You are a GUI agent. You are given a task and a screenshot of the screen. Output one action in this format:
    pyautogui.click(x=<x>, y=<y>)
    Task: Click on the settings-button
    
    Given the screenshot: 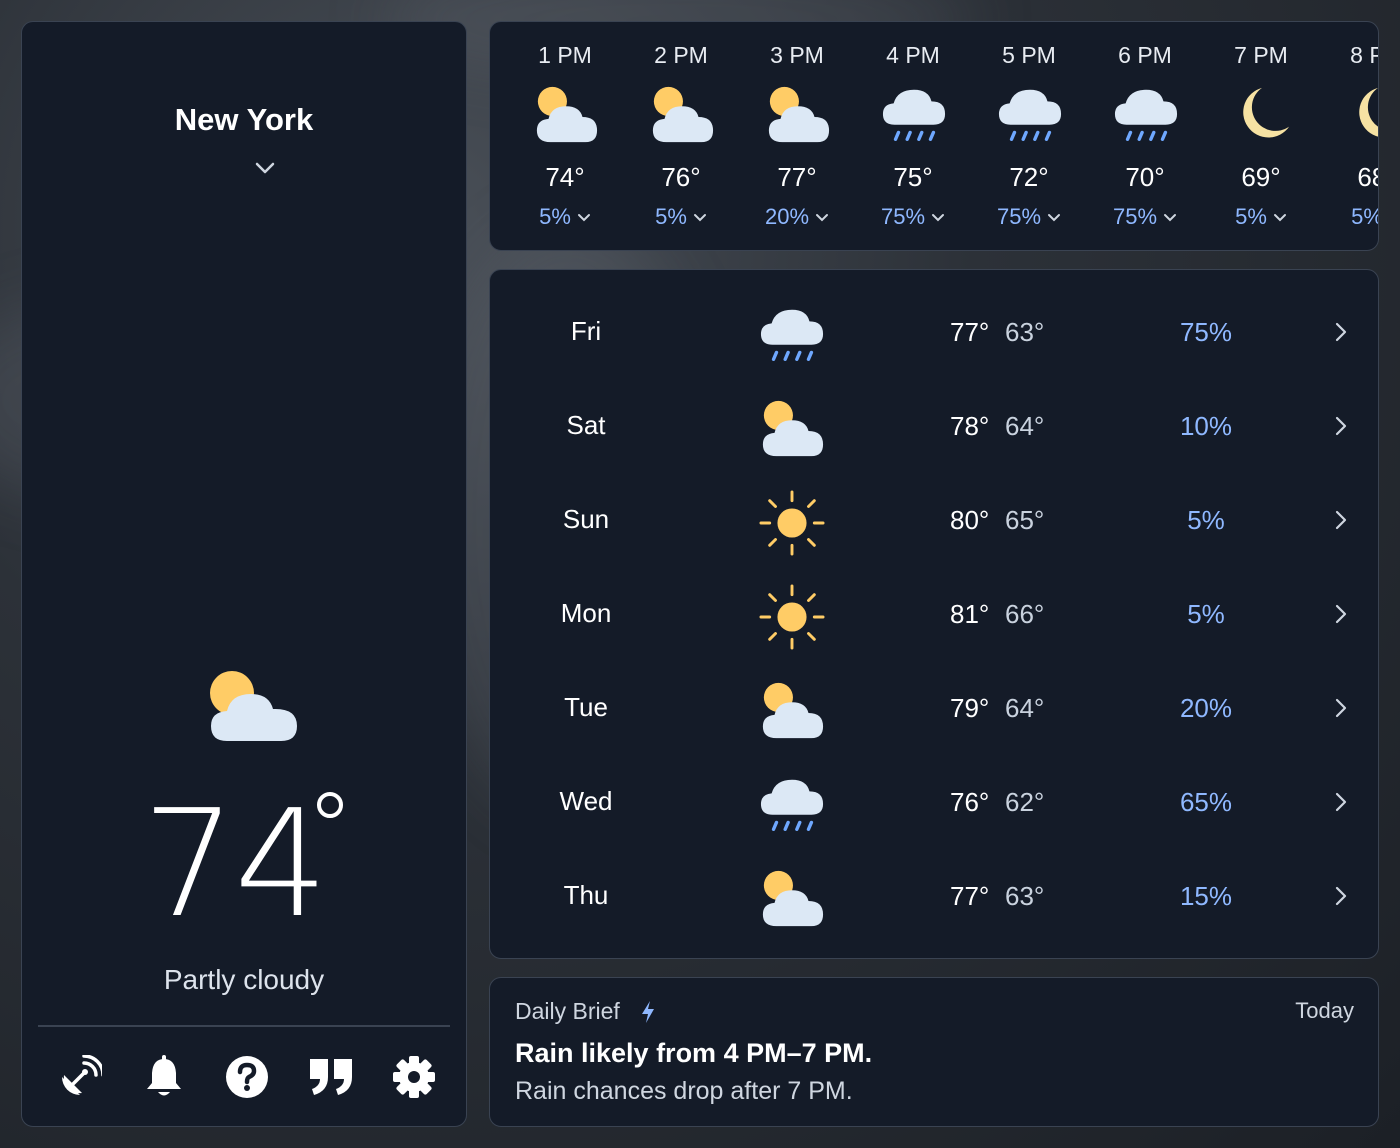 What is the action you would take?
    pyautogui.click(x=414, y=1077)
    